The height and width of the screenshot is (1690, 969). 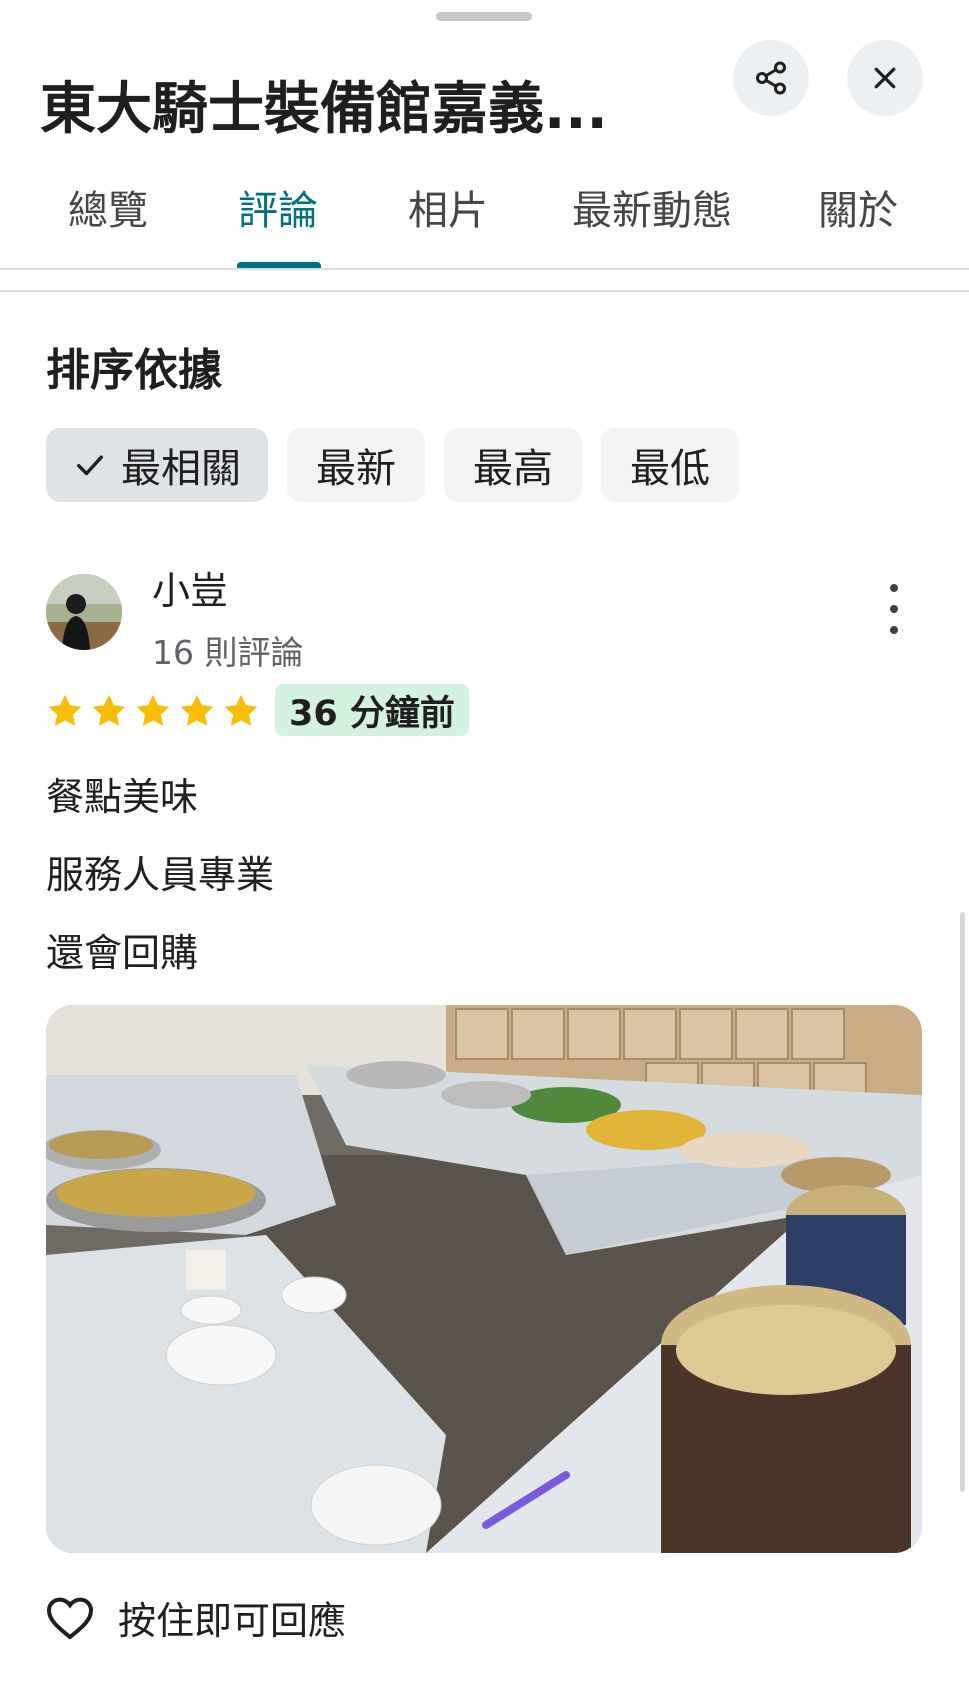 I want to click on section-divider, so click(x=484, y=291).